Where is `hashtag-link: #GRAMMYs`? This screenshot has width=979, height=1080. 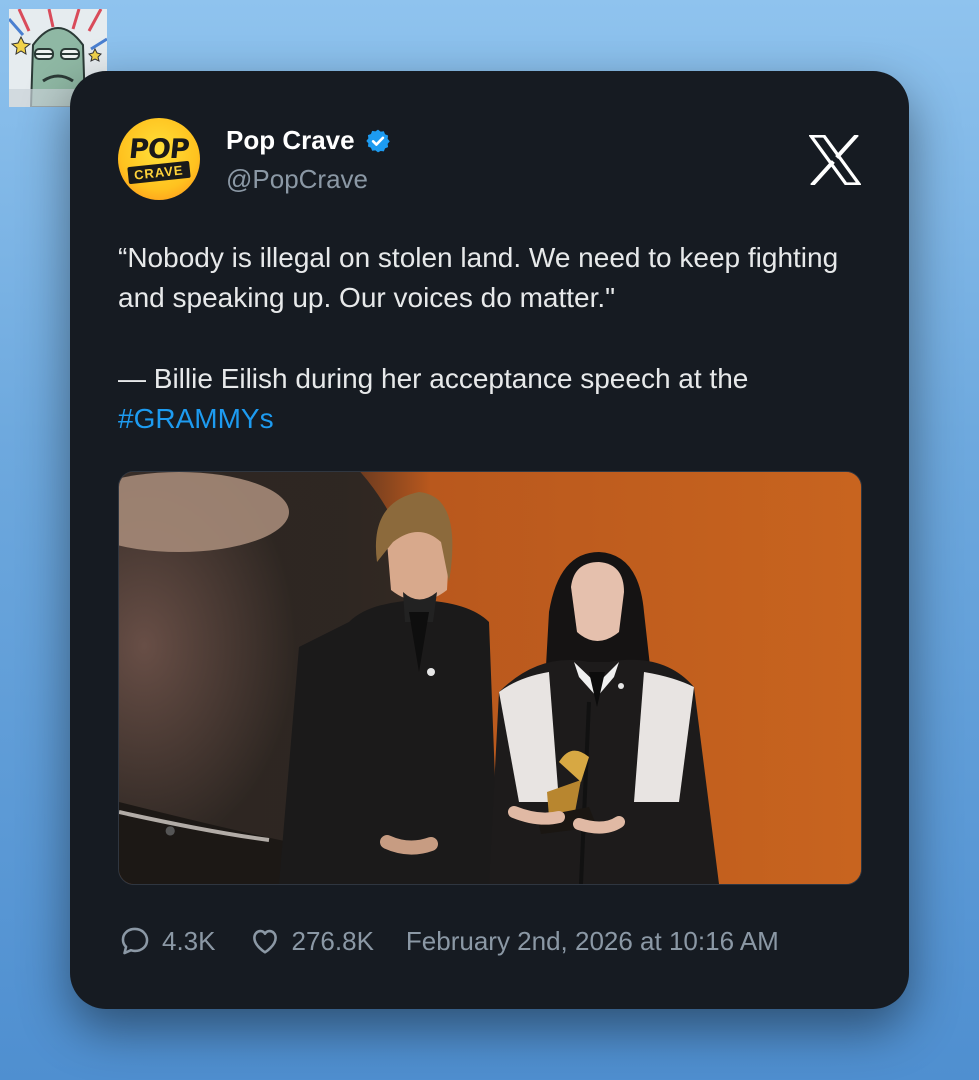 hashtag-link: #GRAMMYs is located at coordinates (196, 418).